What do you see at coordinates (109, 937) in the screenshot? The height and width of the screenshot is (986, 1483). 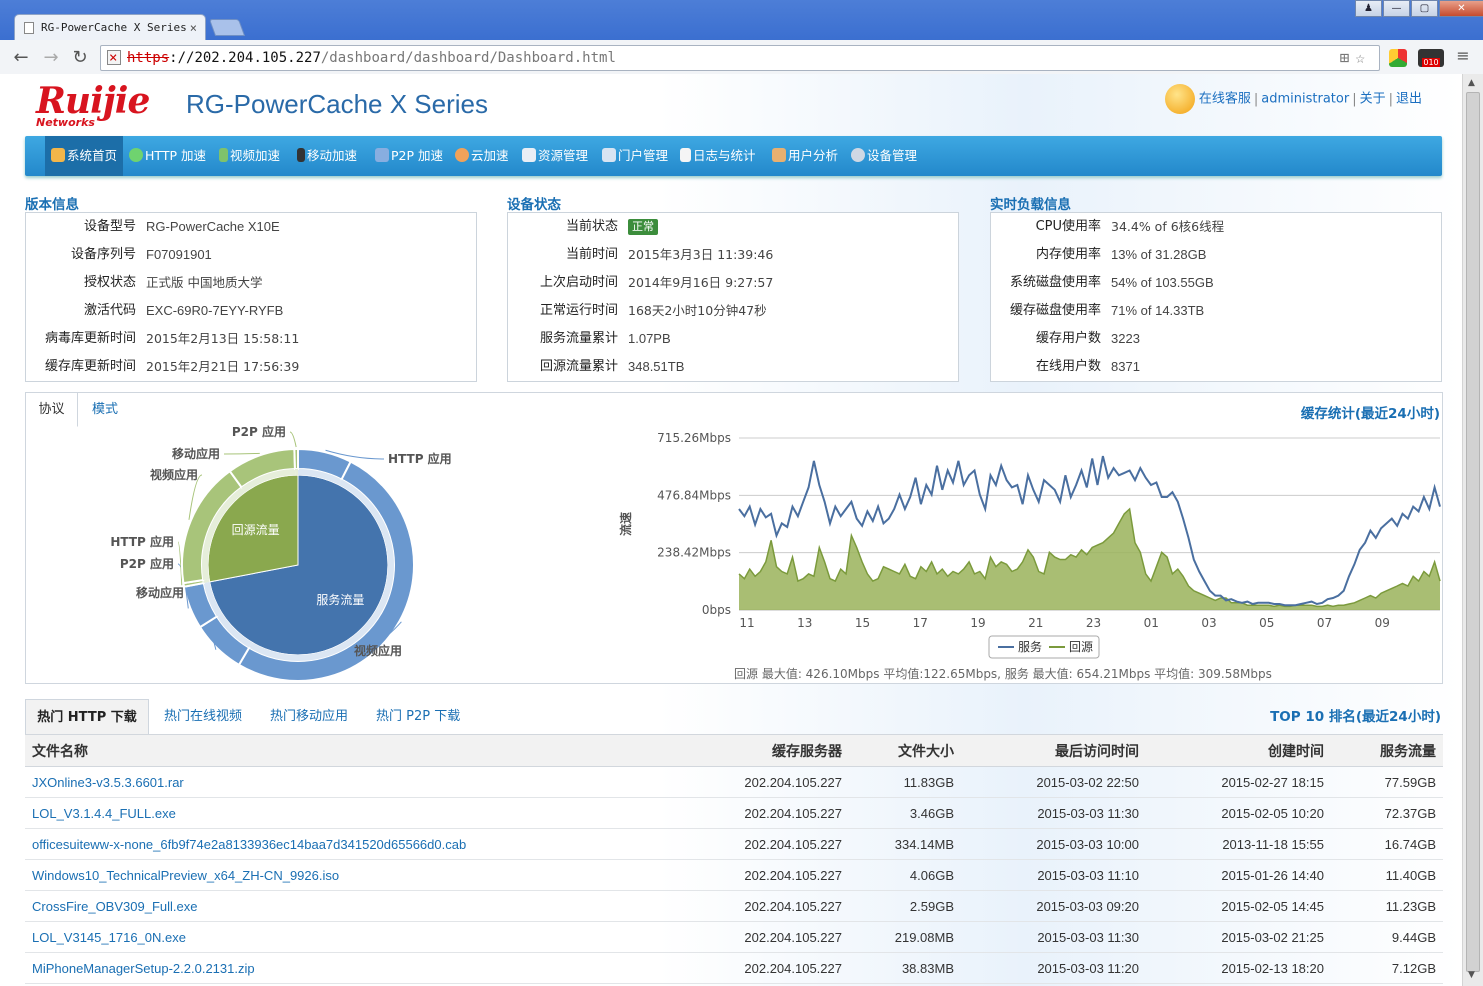 I see `file-link: LOL_V3145_1716_0N.exe` at bounding box center [109, 937].